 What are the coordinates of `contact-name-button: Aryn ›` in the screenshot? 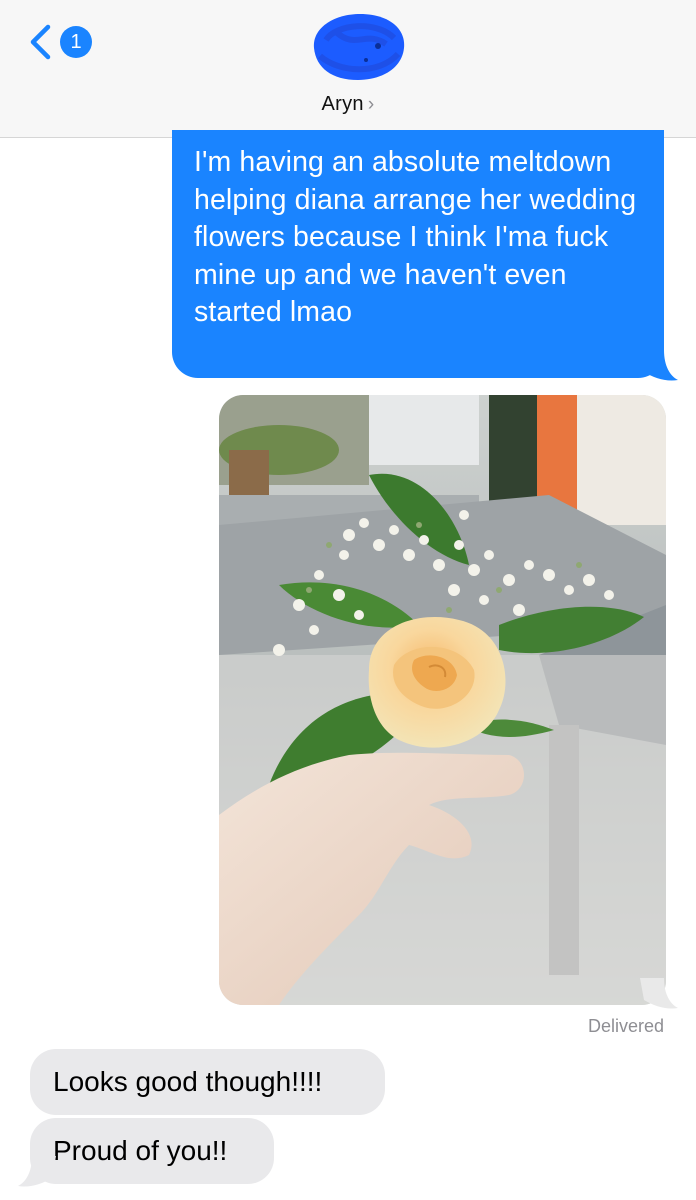 It's located at (348, 104).